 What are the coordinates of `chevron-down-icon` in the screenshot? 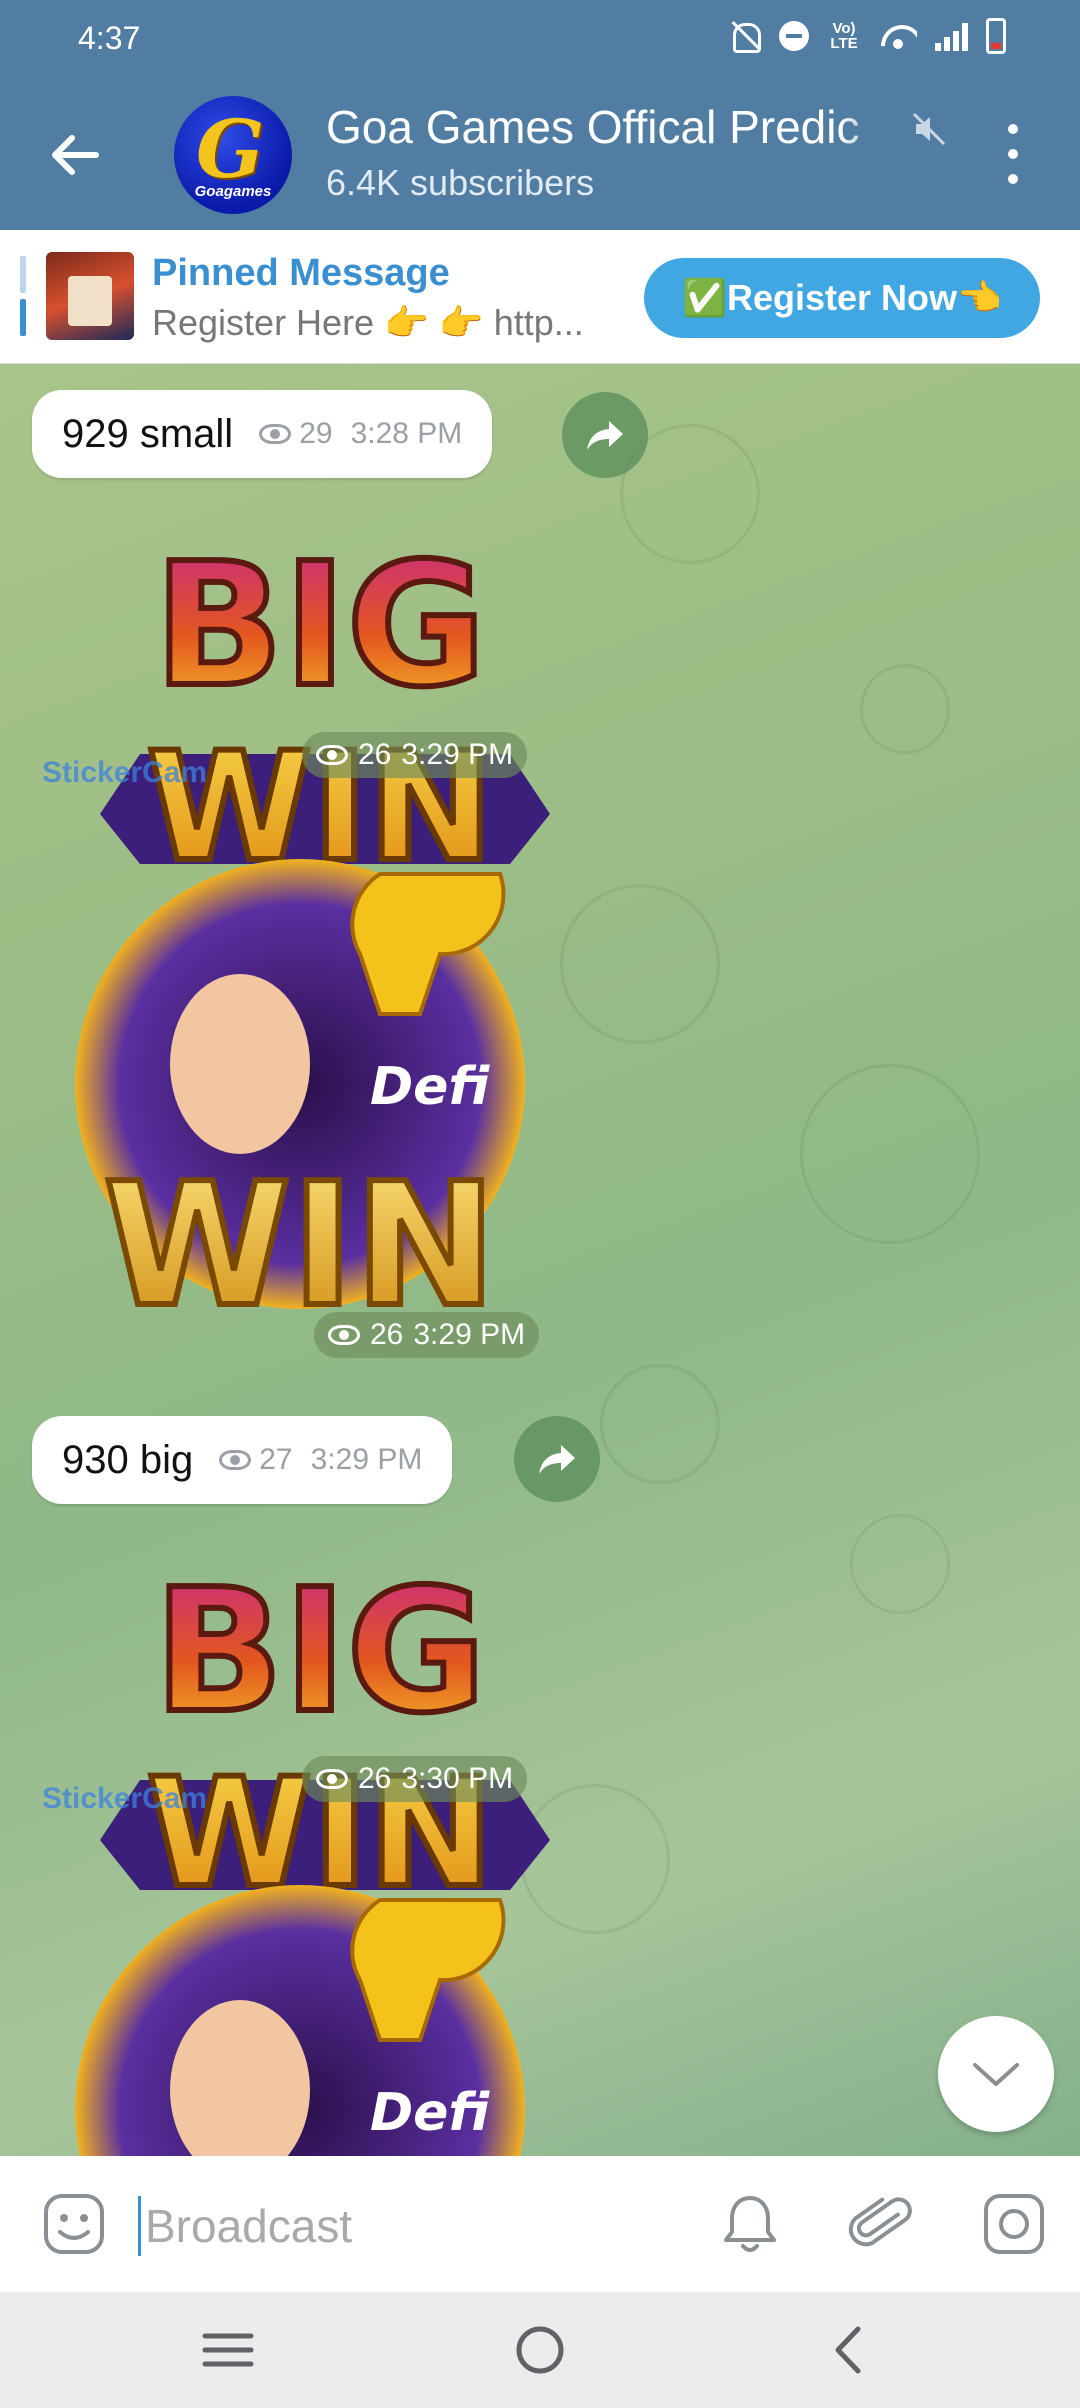 It's located at (996, 2074).